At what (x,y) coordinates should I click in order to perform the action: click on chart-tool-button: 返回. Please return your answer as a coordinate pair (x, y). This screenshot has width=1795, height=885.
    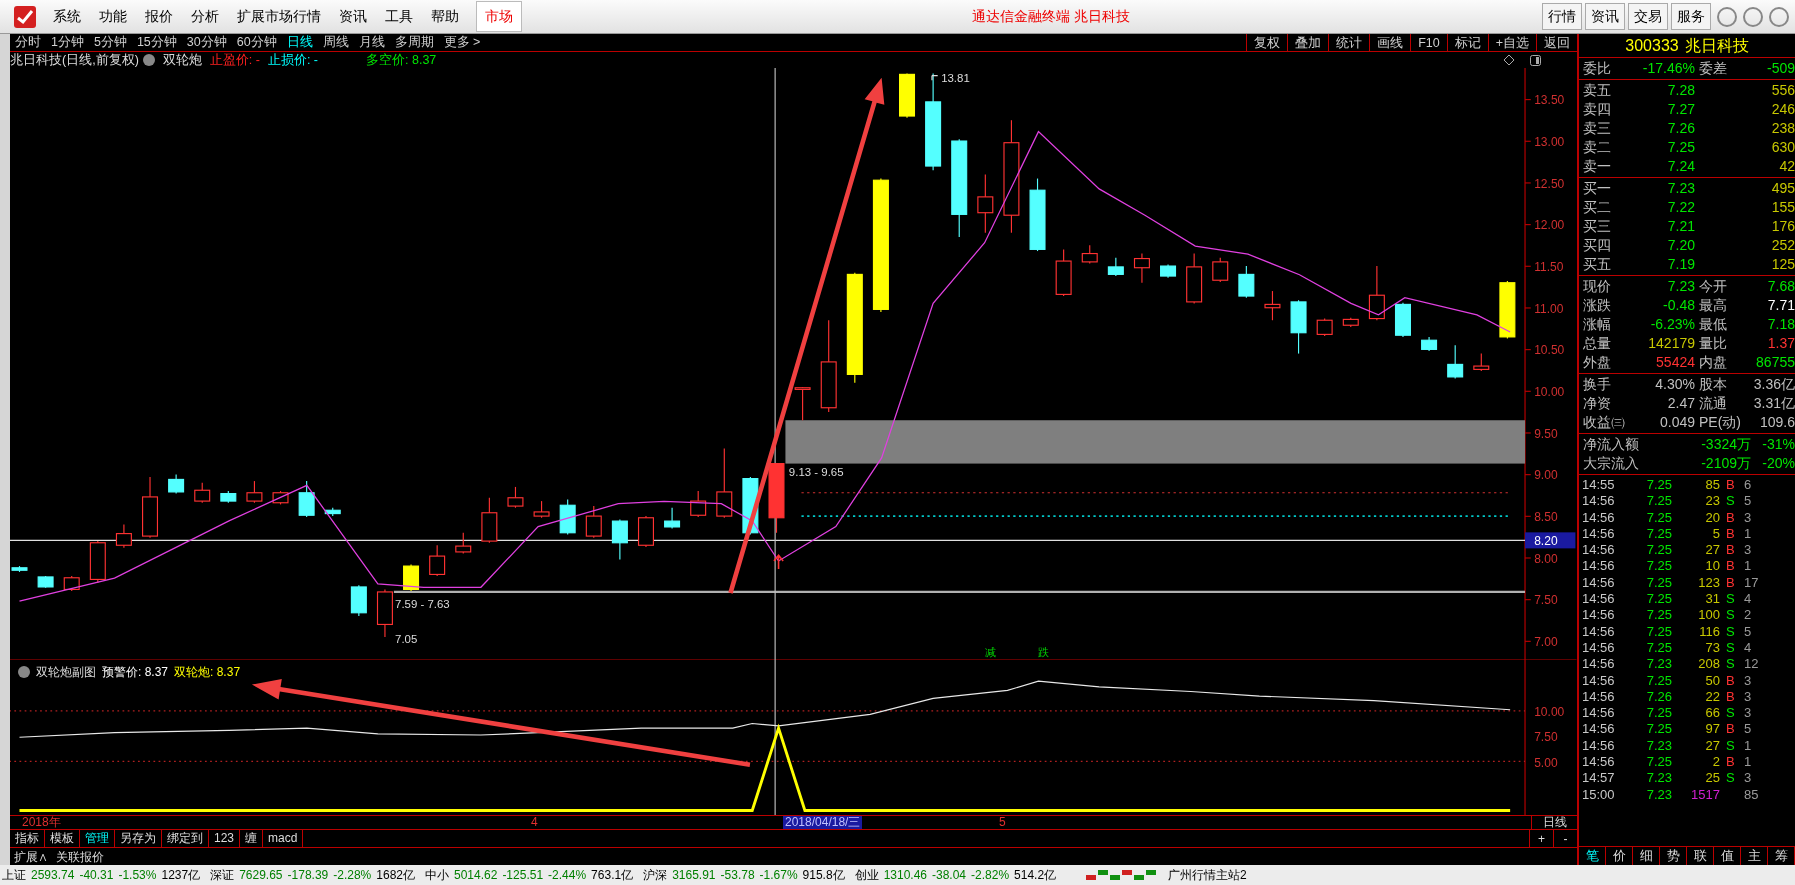
    Looking at the image, I should click on (1556, 42).